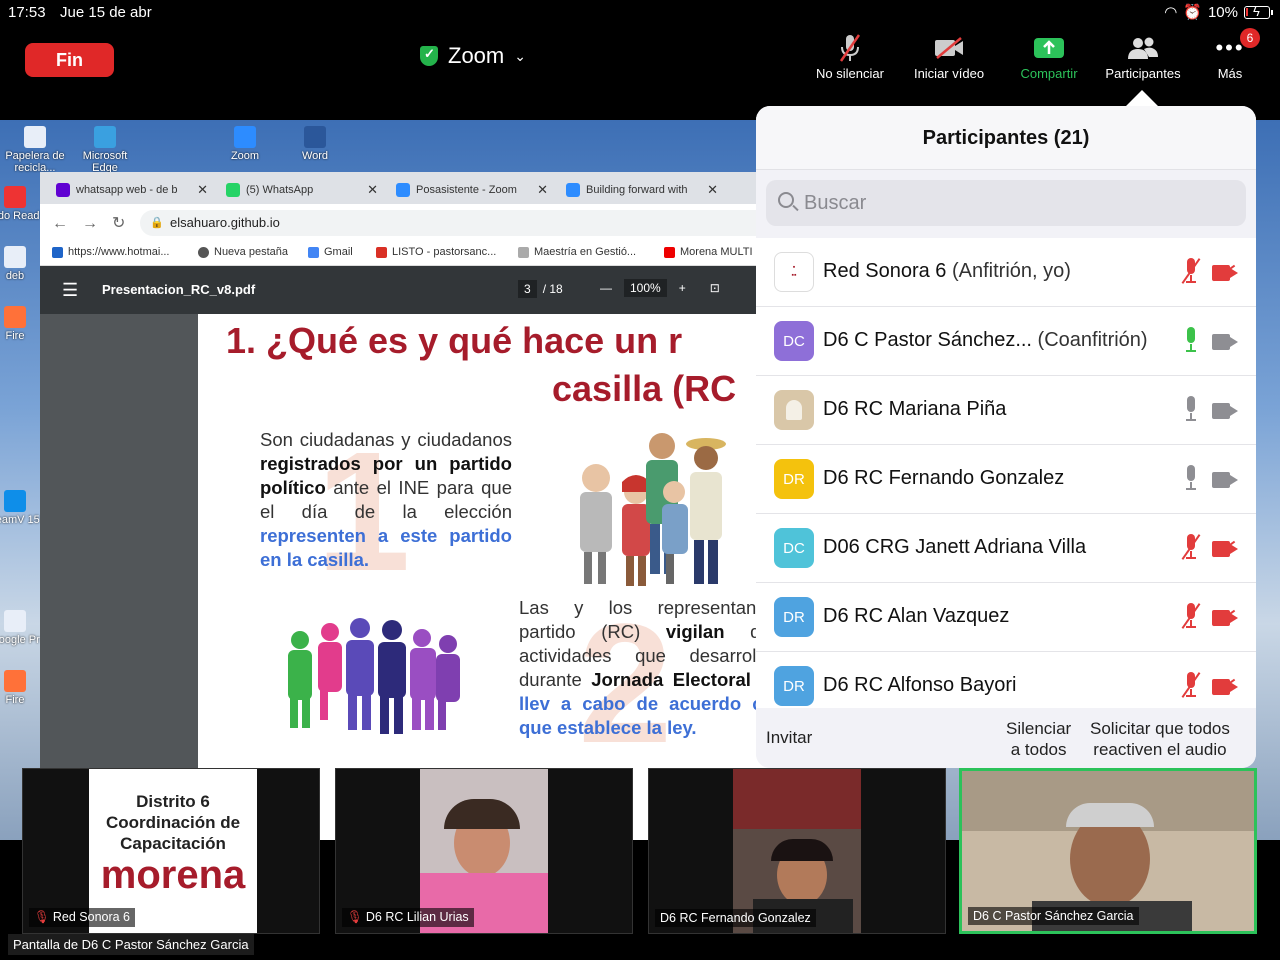 Image resolution: width=1280 pixels, height=960 pixels. I want to click on search-placeholder: Buscar, so click(835, 203).